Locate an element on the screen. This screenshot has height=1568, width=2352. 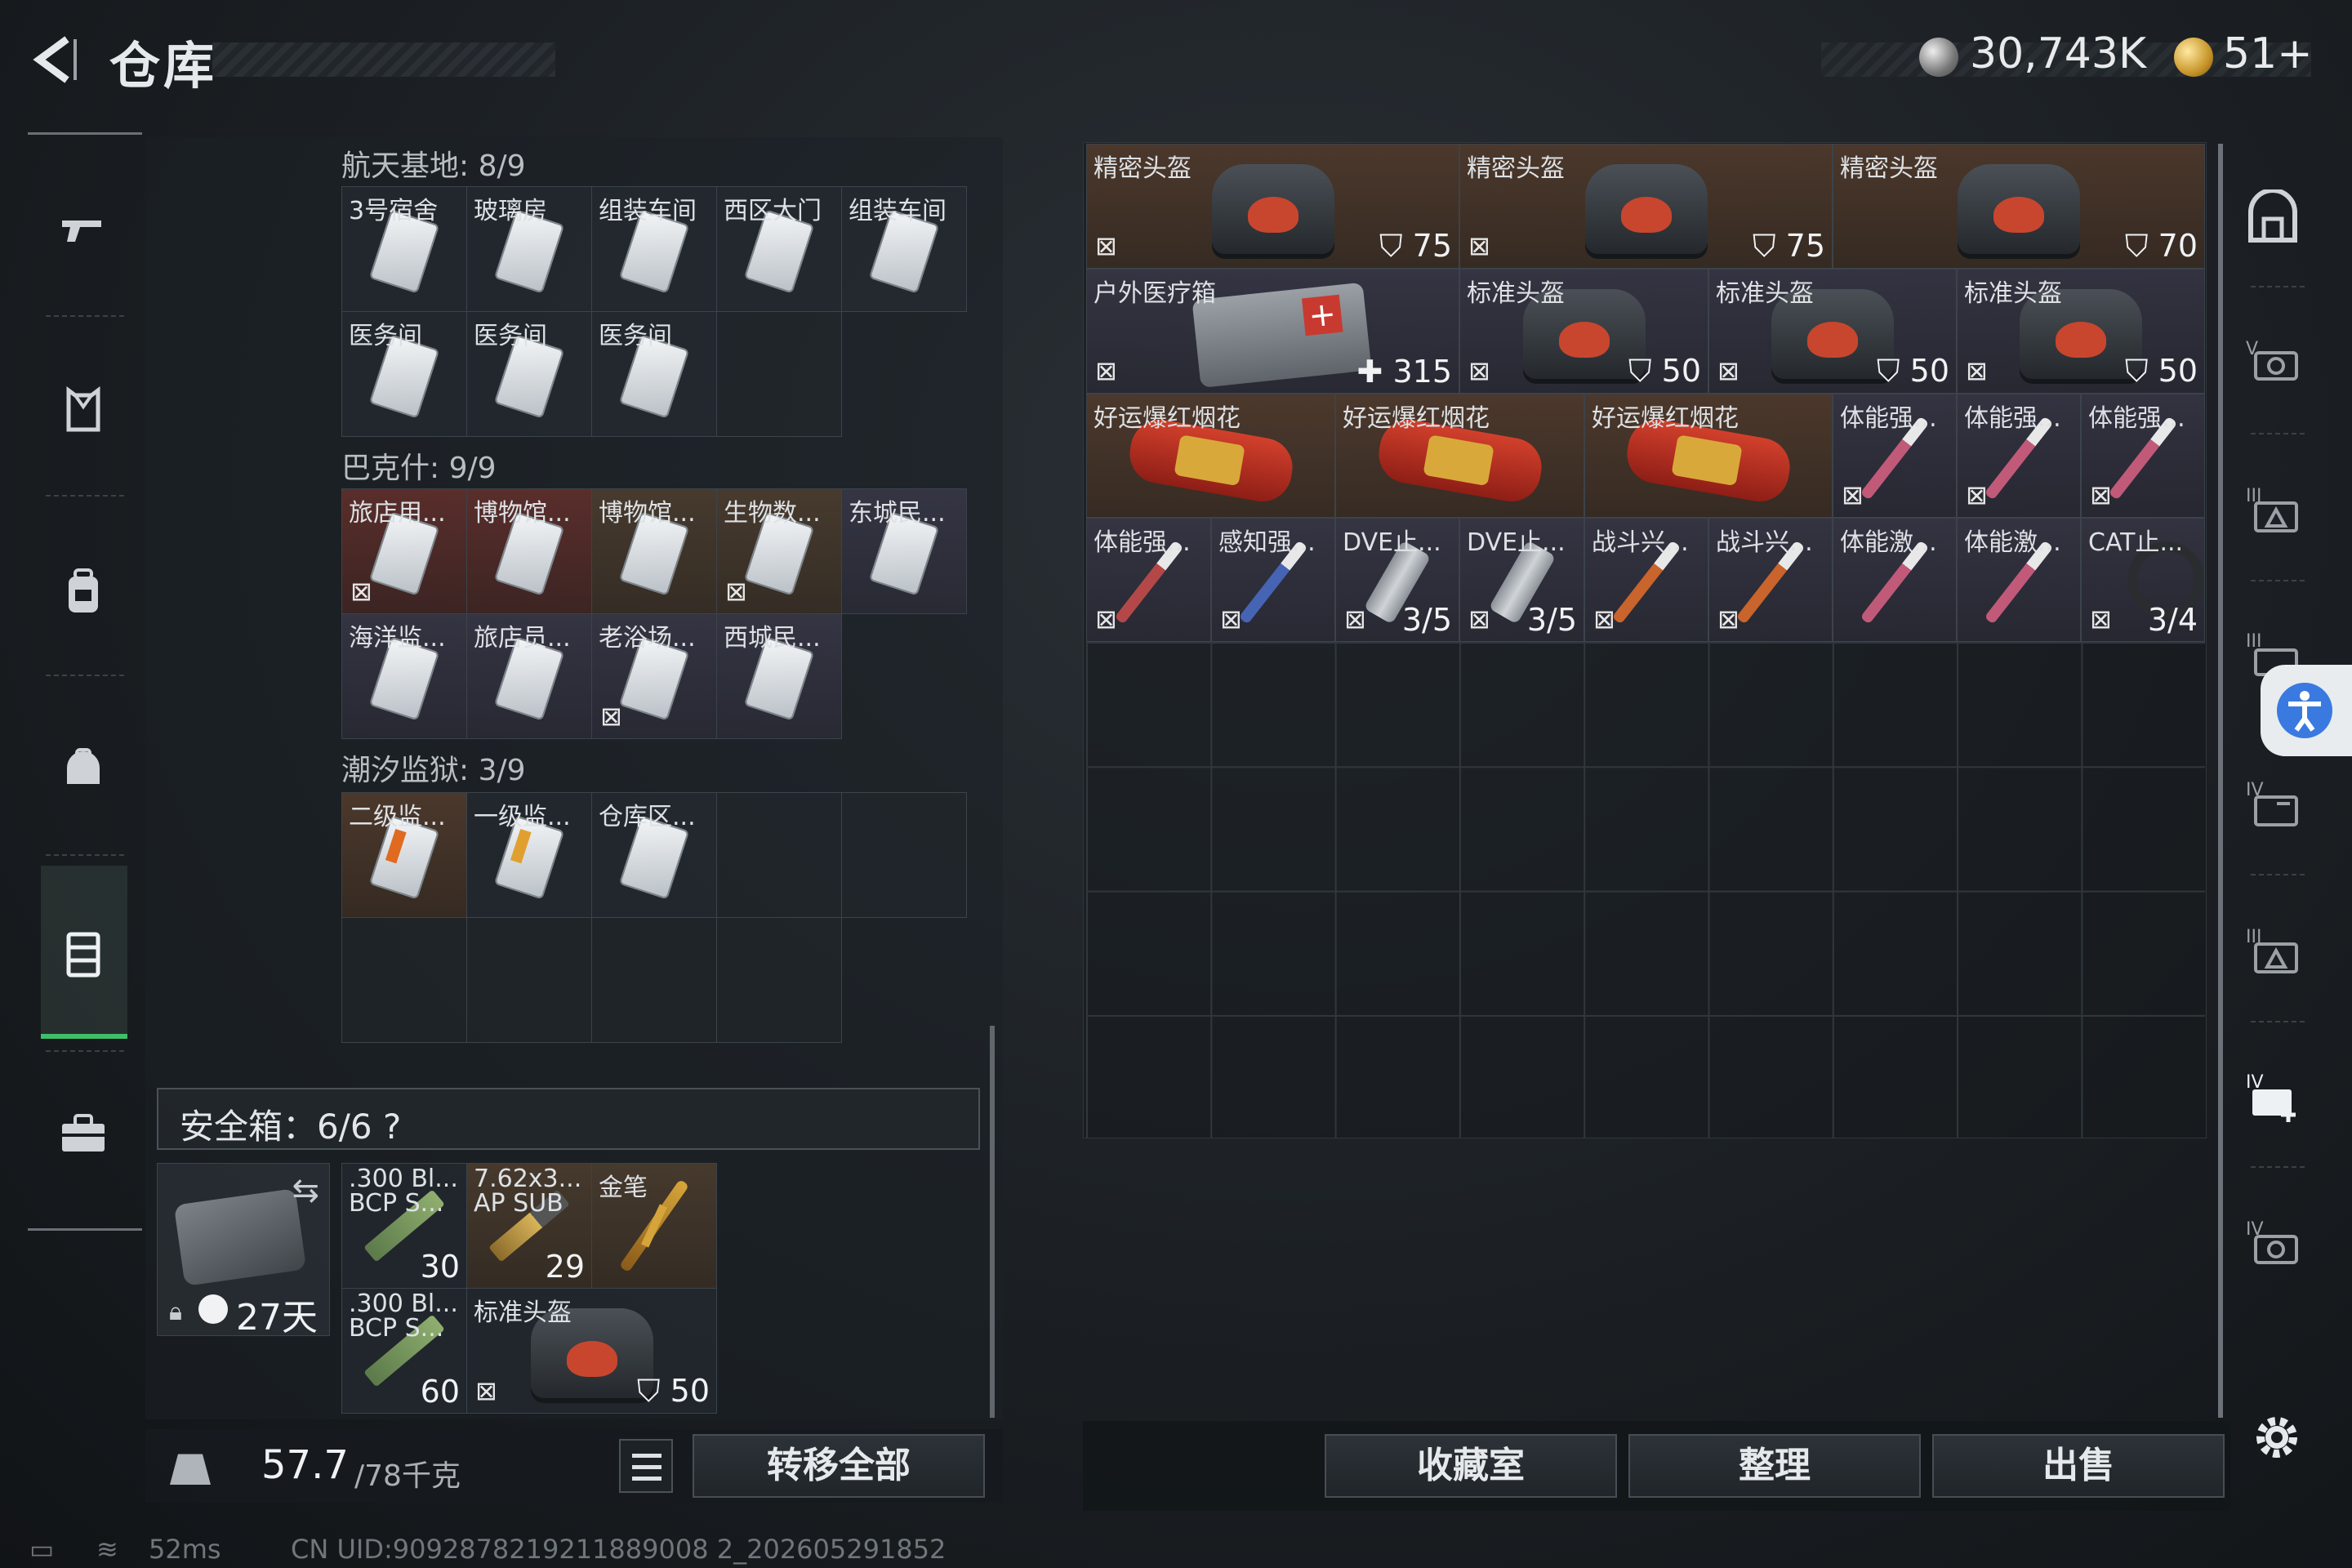
gold-amount: 51+ is located at coordinates (2268, 53).